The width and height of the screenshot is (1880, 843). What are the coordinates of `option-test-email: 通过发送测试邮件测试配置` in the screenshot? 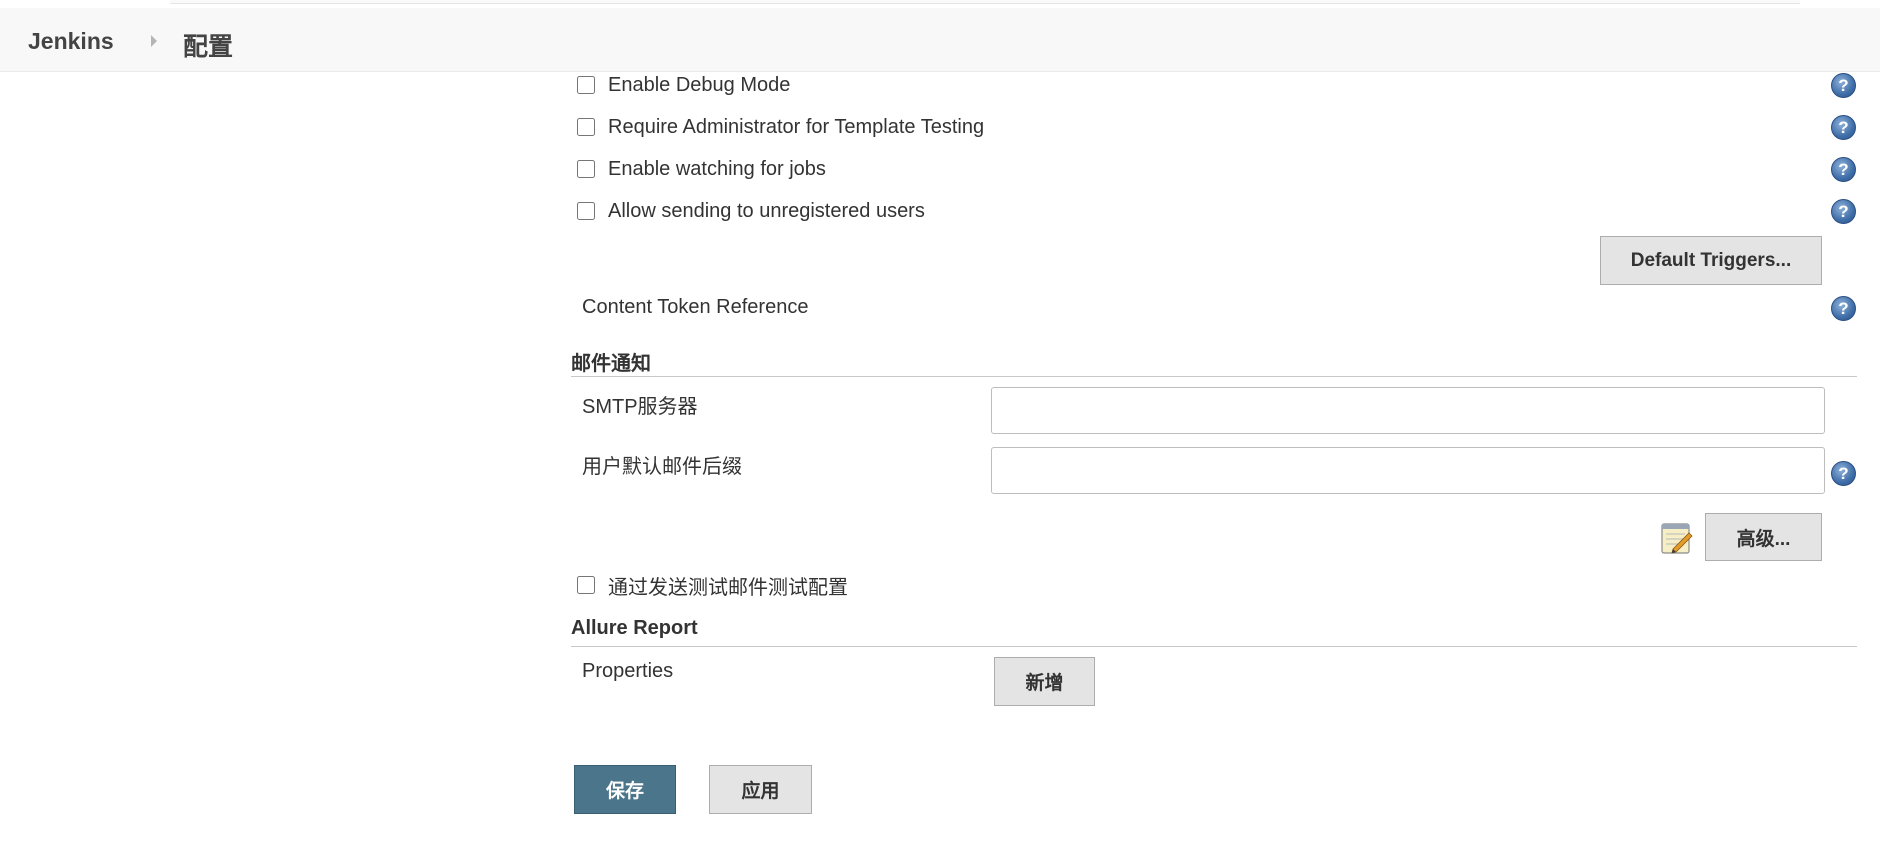 It's located at (712, 586).